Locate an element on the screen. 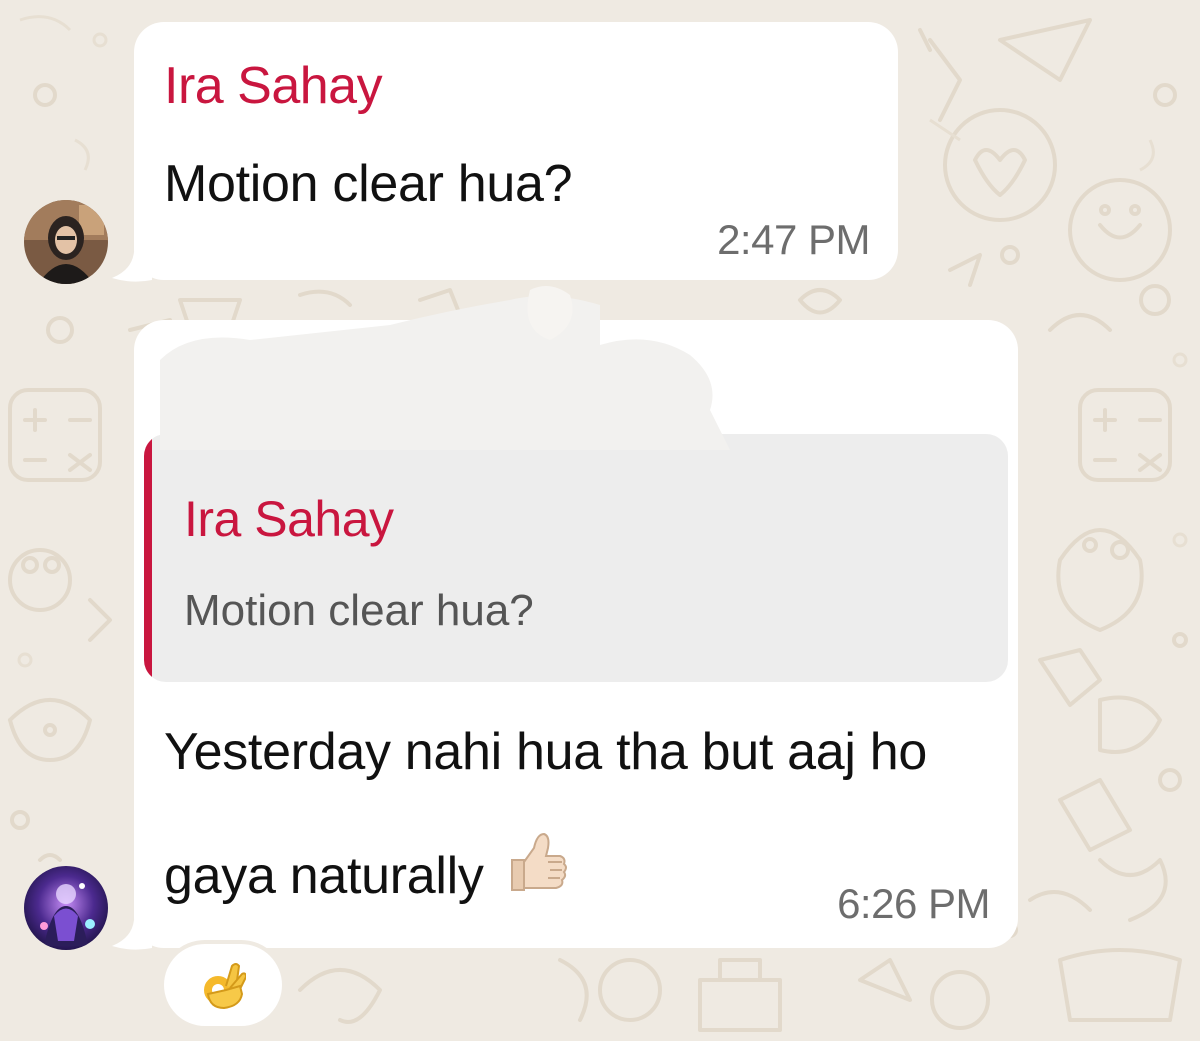  message-time: 2:47 PM is located at coordinates (793, 239).